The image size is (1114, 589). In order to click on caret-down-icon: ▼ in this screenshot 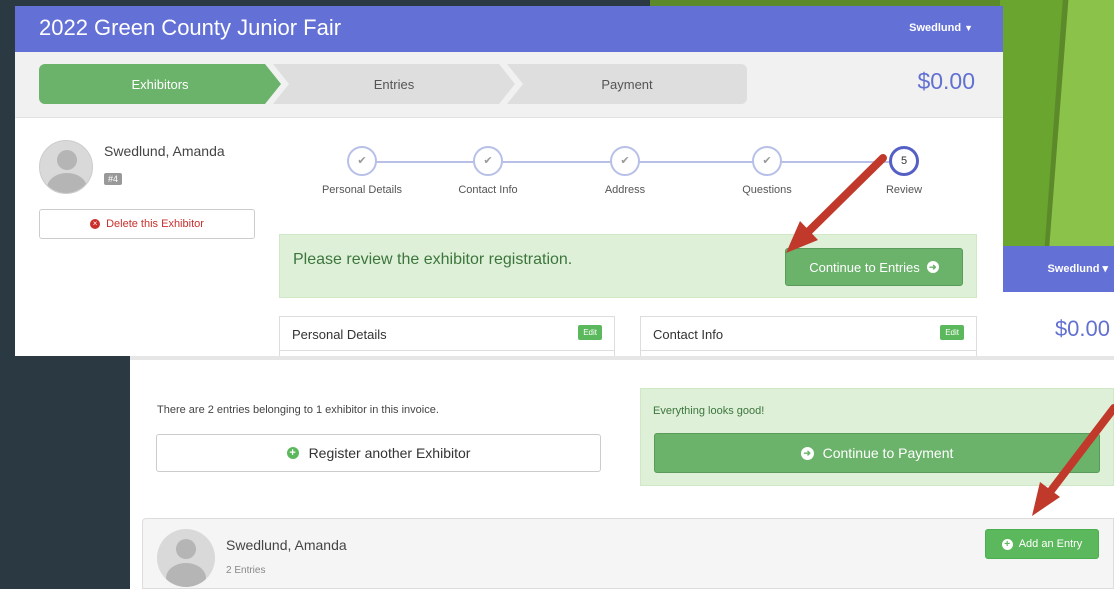, I will do `click(968, 28)`.